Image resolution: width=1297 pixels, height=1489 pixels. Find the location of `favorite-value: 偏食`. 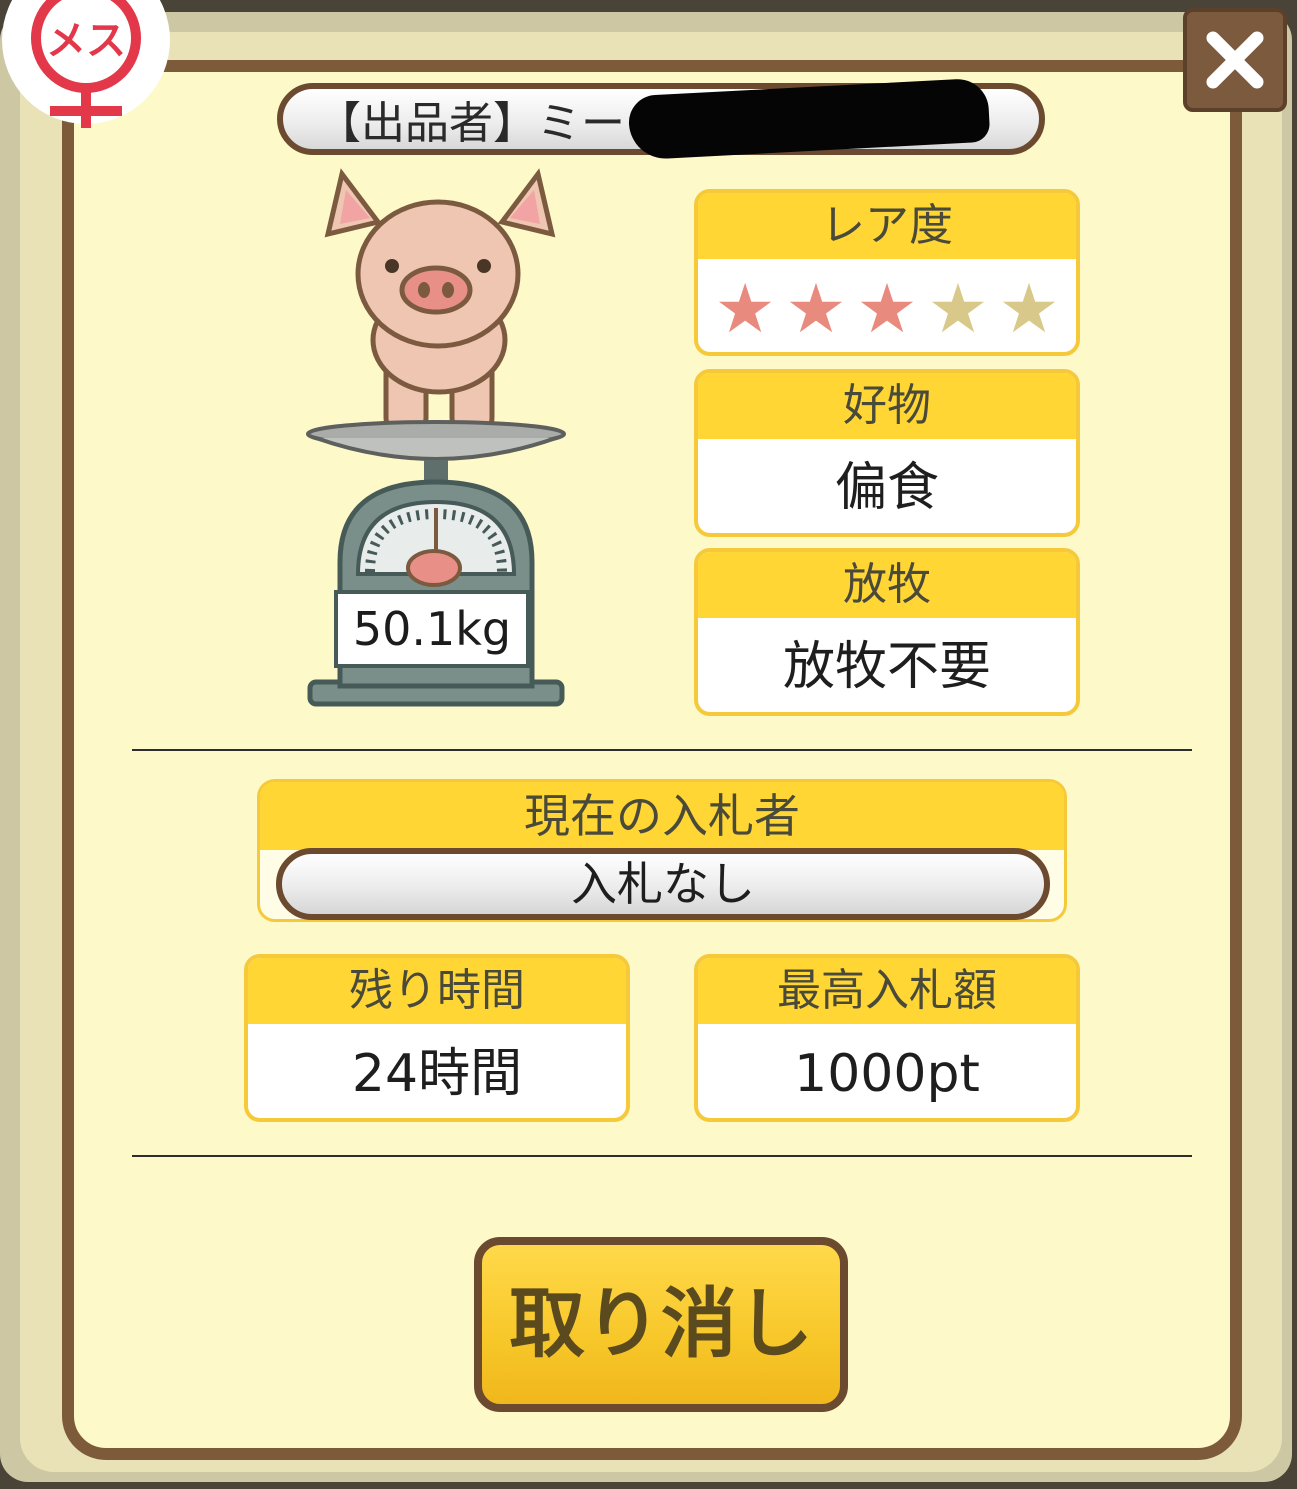

favorite-value: 偏食 is located at coordinates (886, 488).